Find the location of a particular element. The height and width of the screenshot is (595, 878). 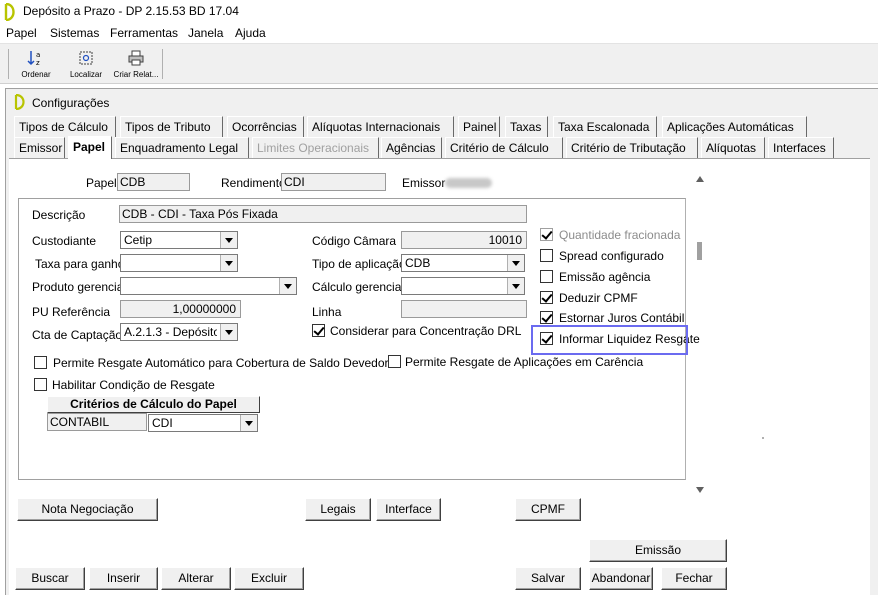

estornar-juros-label: Estornar Juros Contábil is located at coordinates (622, 318).